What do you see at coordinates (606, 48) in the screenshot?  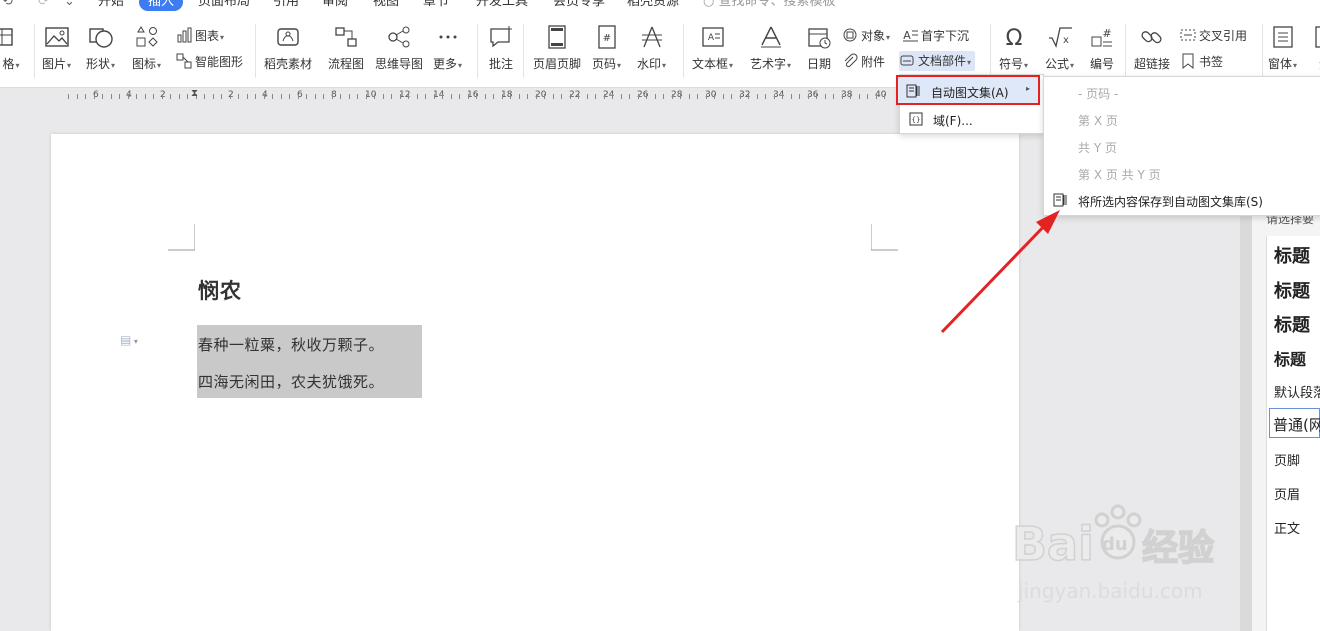 I see `page-number-button: # 页码▾` at bounding box center [606, 48].